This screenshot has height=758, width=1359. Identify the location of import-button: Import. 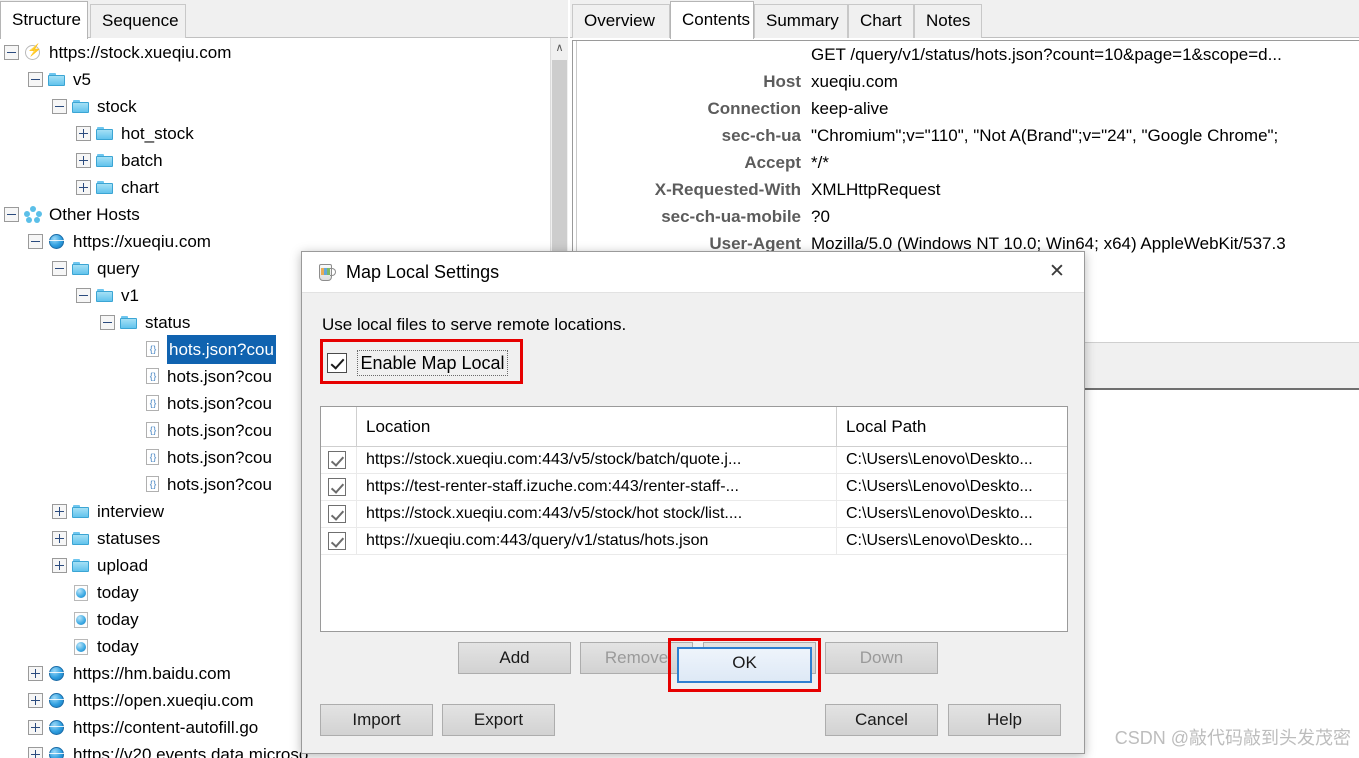
(376, 720).